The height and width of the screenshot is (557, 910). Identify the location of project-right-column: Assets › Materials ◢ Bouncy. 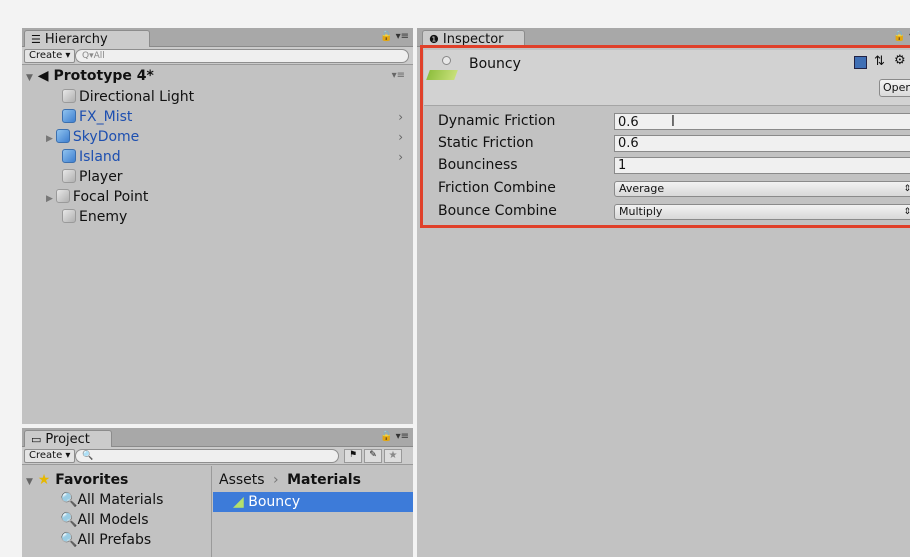
(313, 511).